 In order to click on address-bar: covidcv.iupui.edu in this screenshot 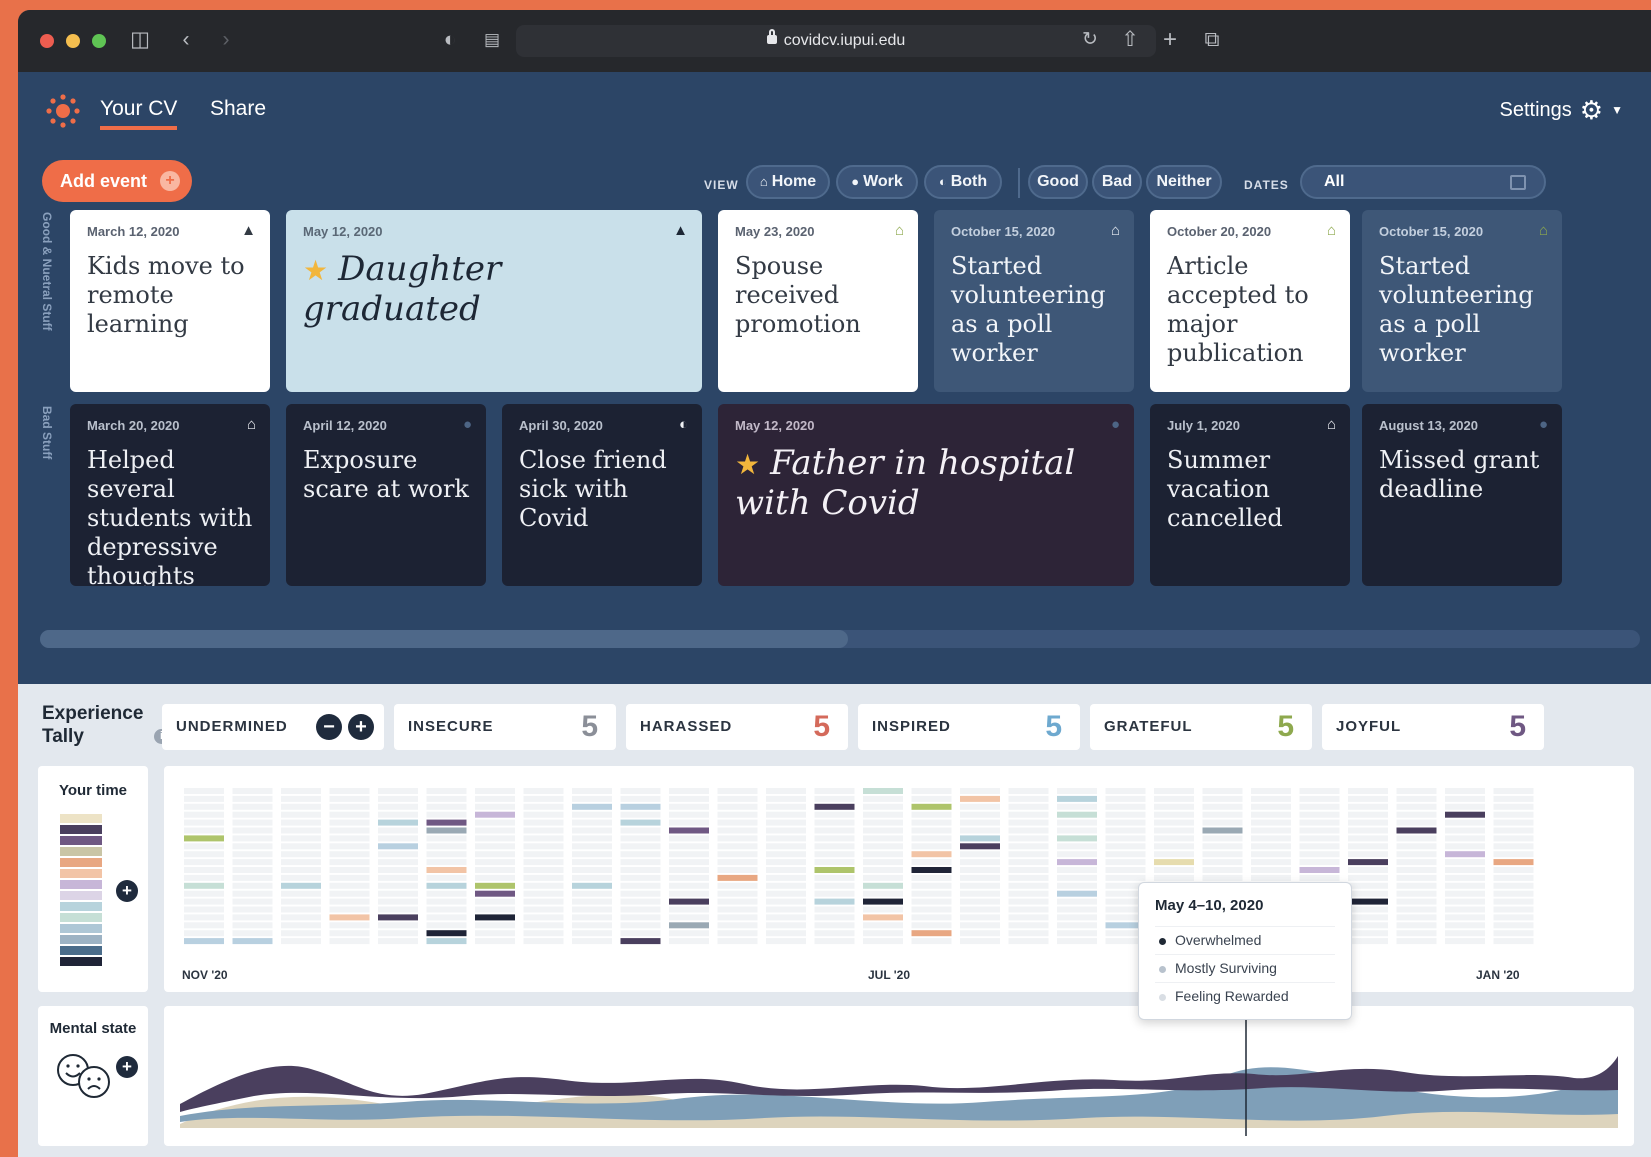, I will do `click(836, 41)`.